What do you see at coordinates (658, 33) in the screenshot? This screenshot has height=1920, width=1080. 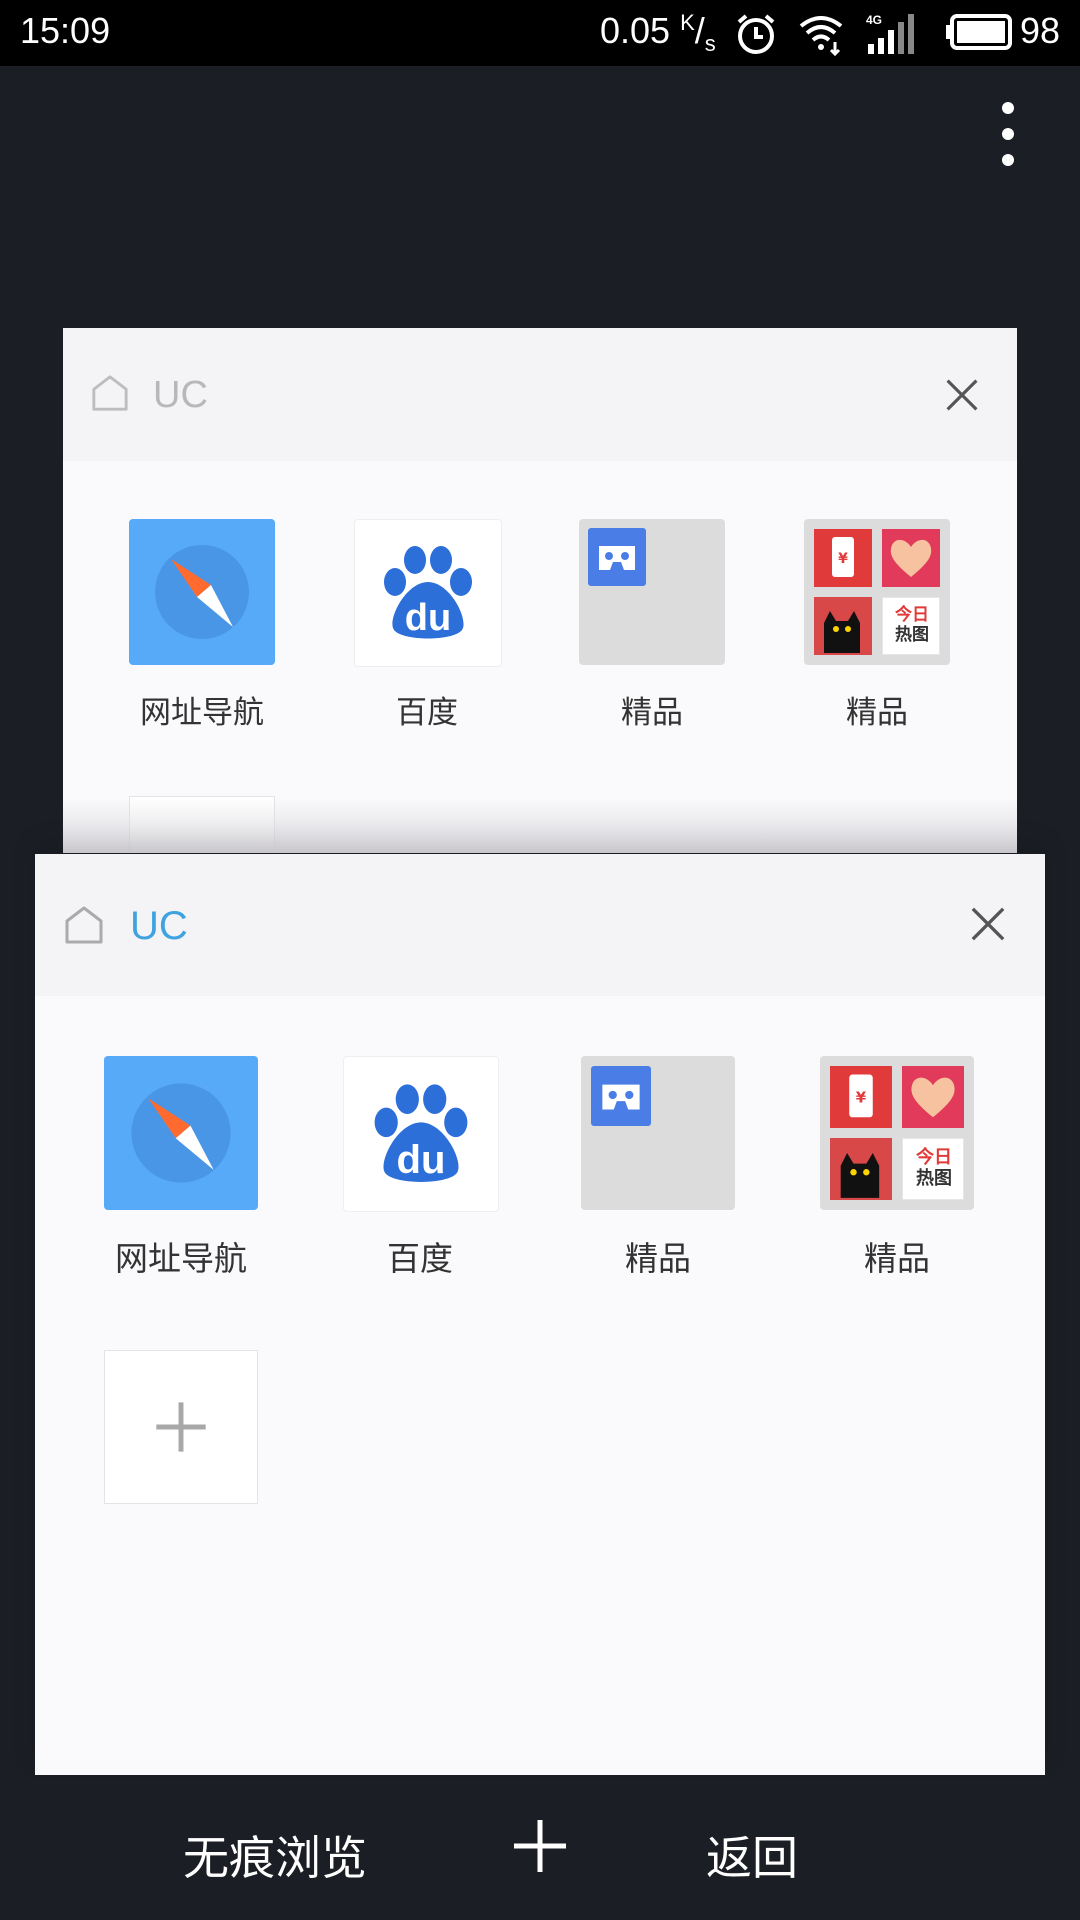 I see `network-speed: 0.05 K/s` at bounding box center [658, 33].